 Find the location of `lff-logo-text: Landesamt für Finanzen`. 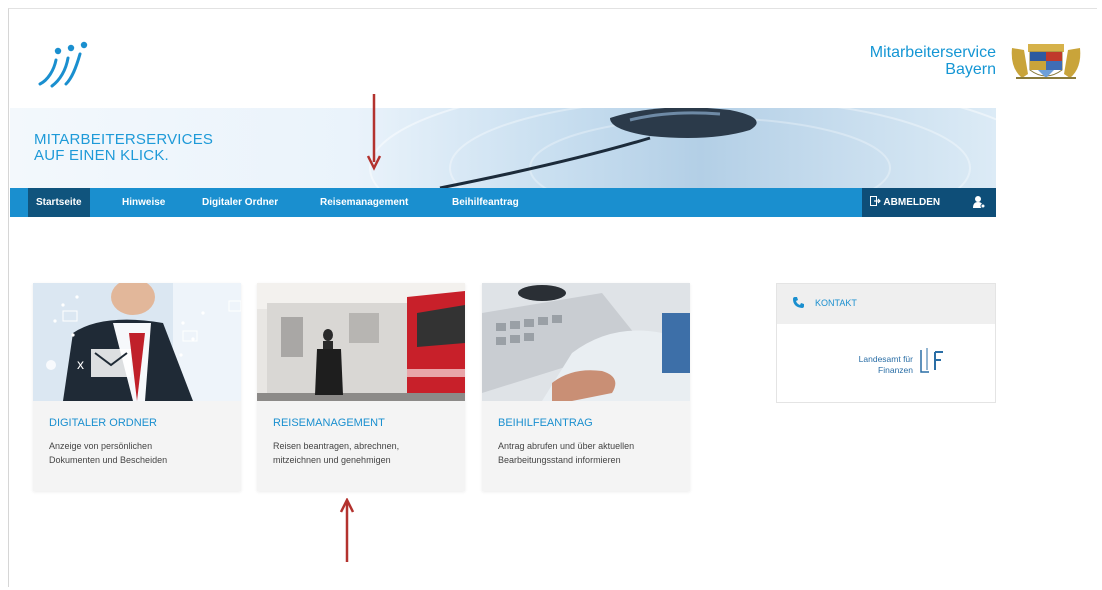

lff-logo-text: Landesamt für Finanzen is located at coordinates (873, 365).